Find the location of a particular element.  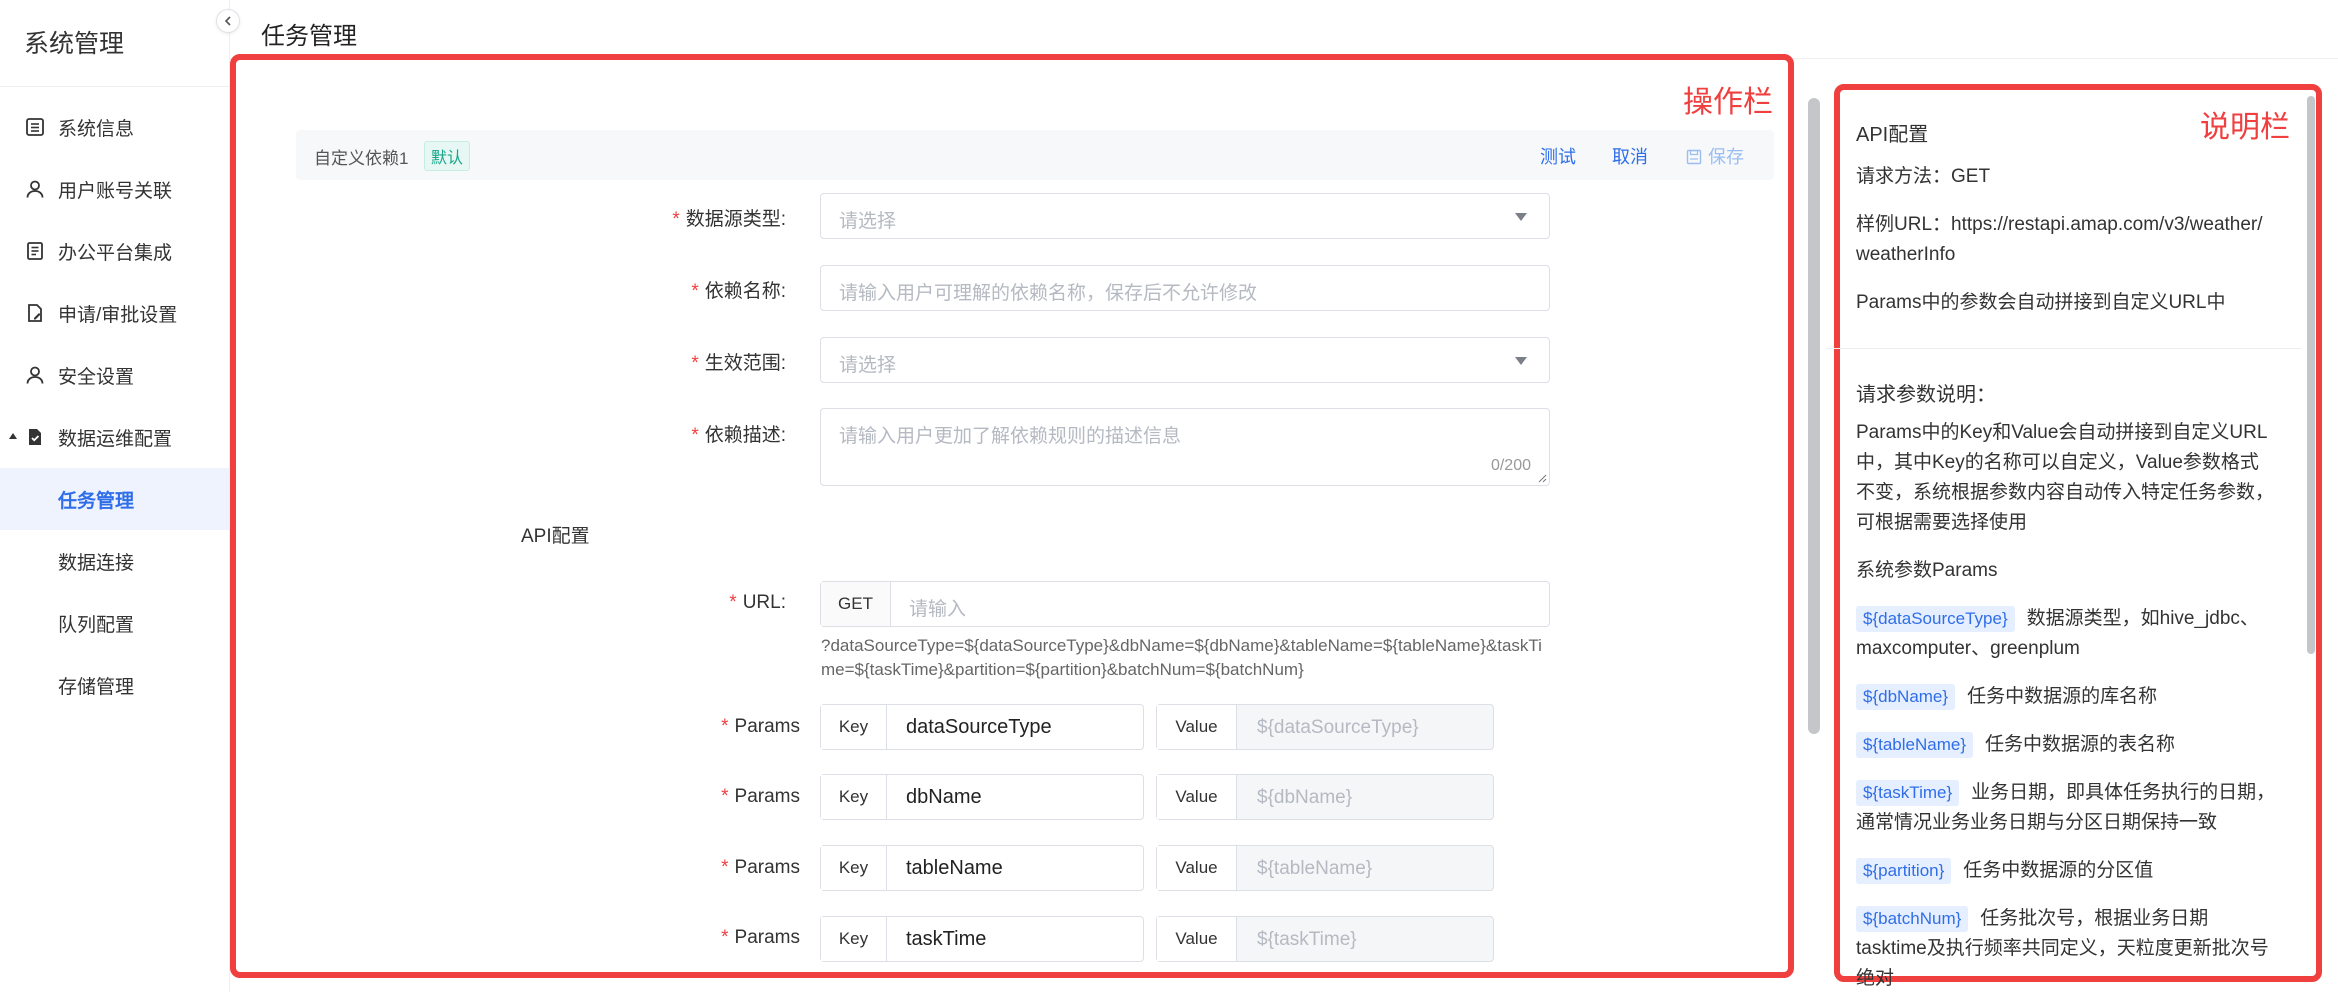

param-value-input: Value ${taskTime} is located at coordinates (1325, 939).